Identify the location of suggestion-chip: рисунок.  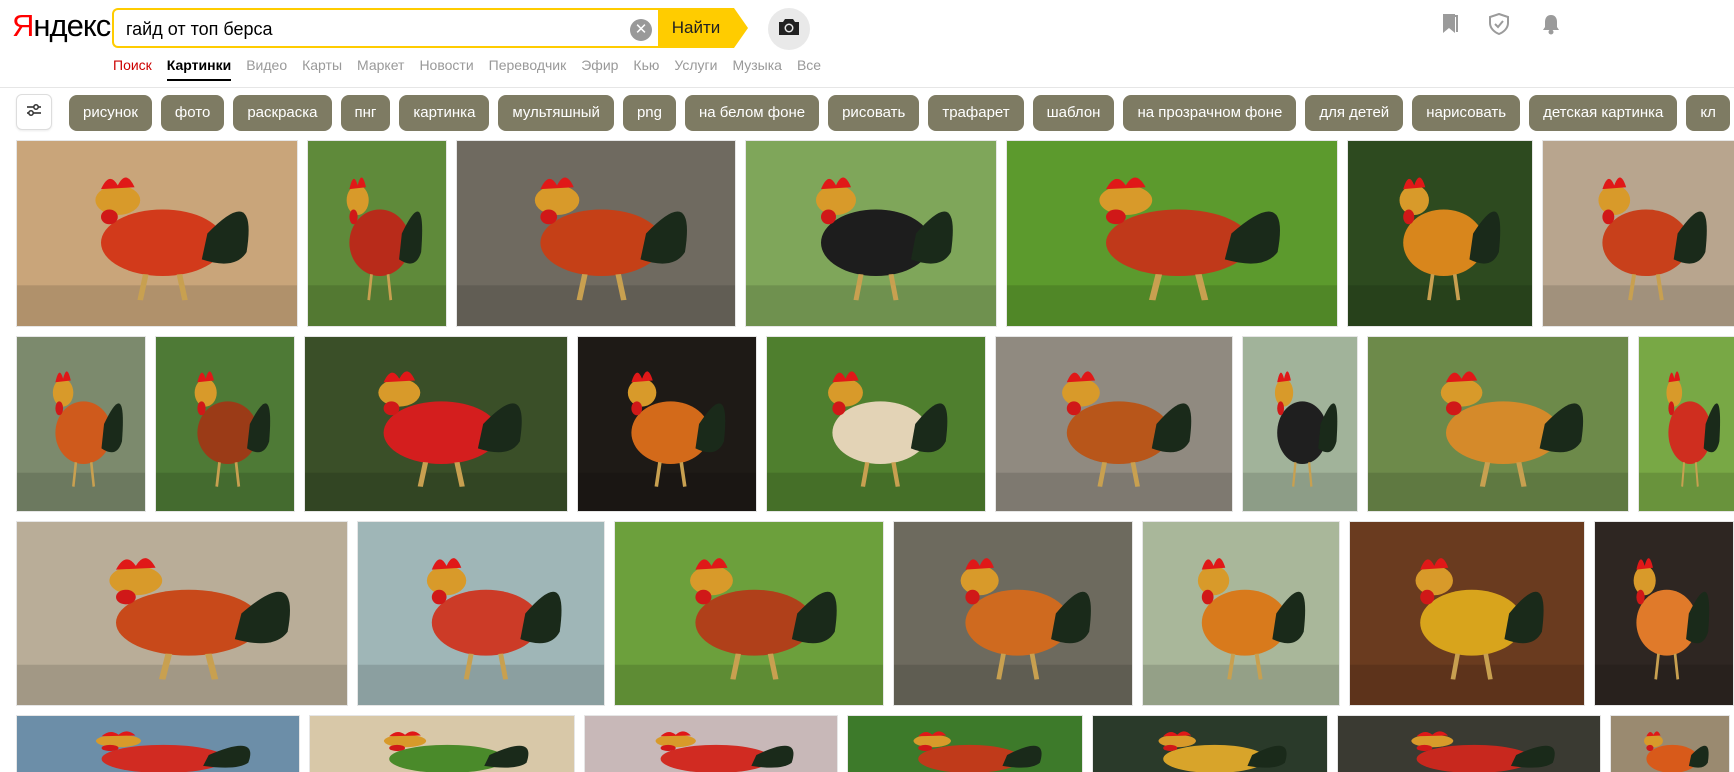
(110, 113).